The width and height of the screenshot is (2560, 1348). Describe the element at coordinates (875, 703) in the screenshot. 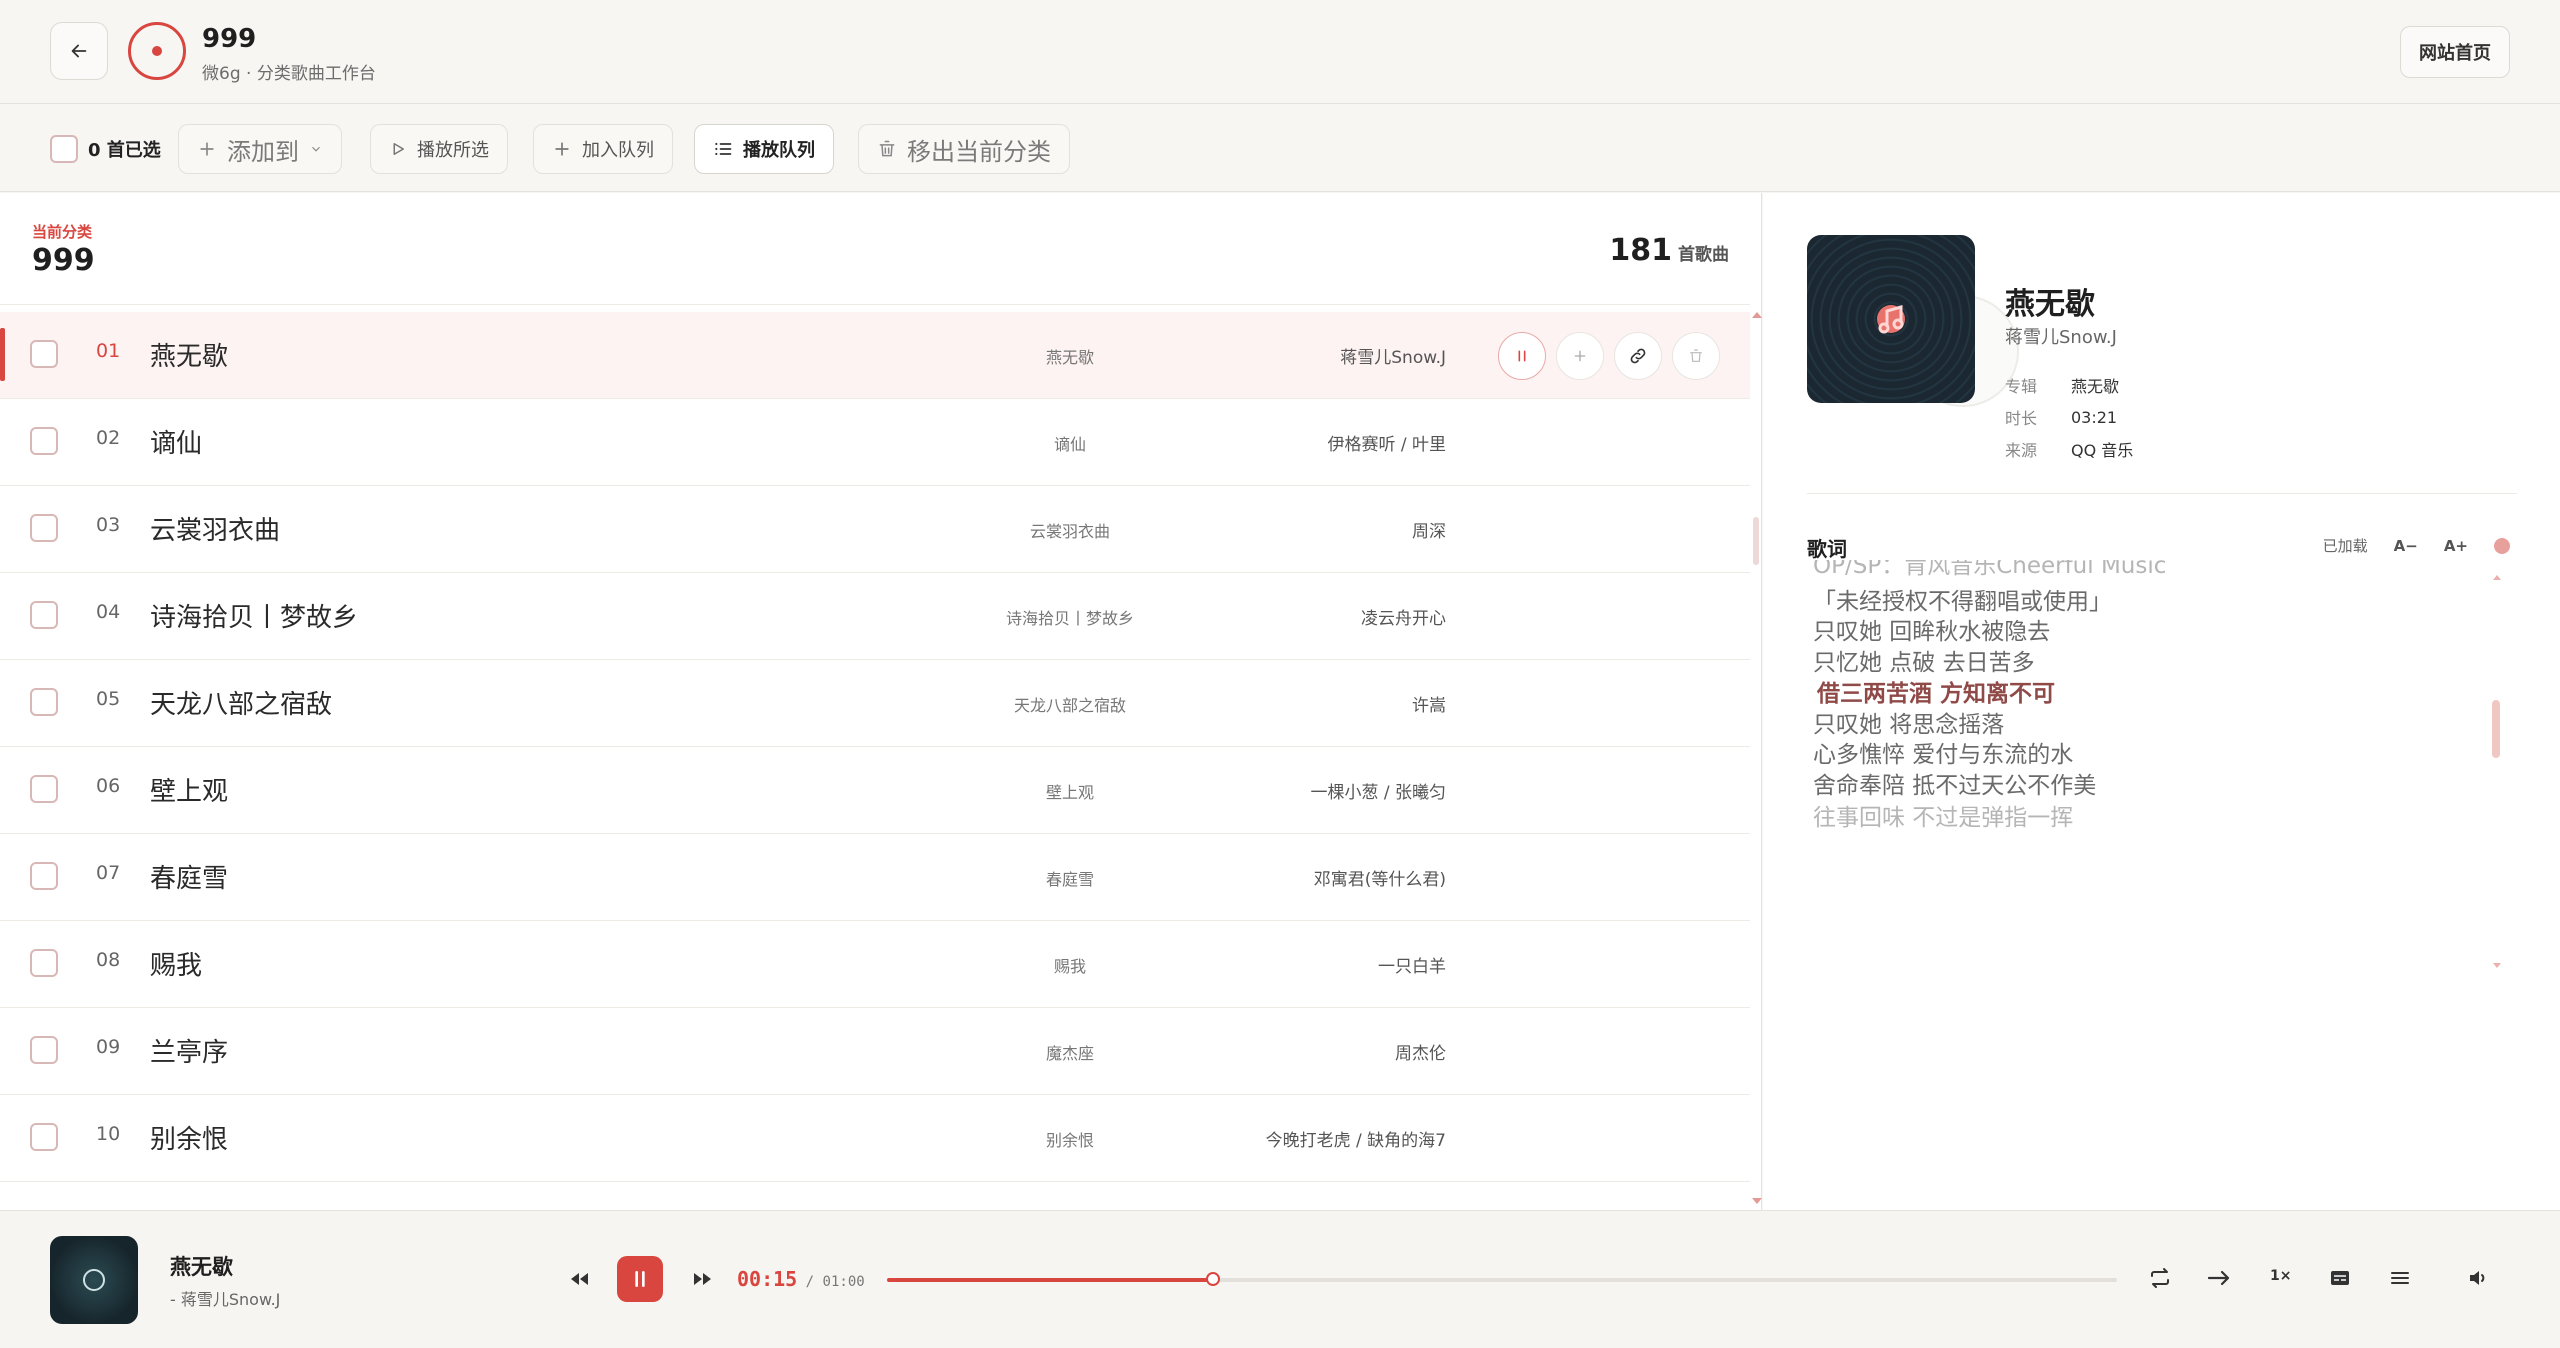

I see `table-row: 05 天龙八部之宿敌 天龙八部之宿敌 许嵩` at that location.